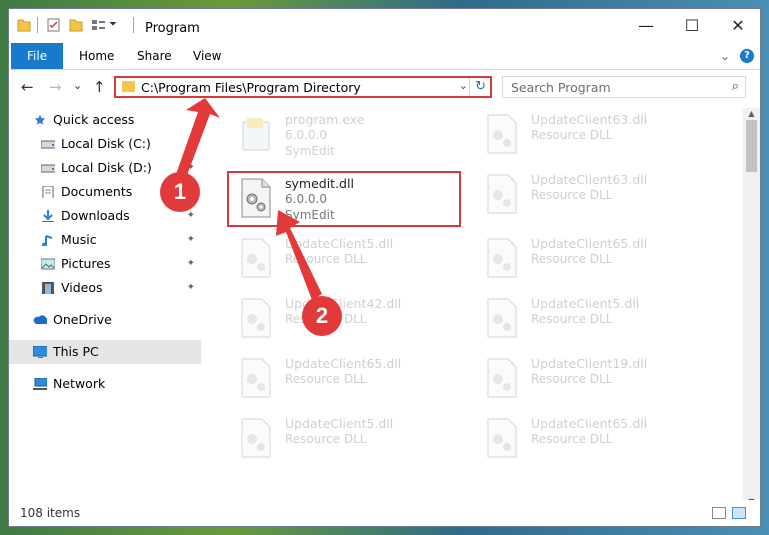 This screenshot has height=535, width=769. What do you see at coordinates (251, 87) in the screenshot?
I see `address-path: C:\Program Files\Program Directory` at bounding box center [251, 87].